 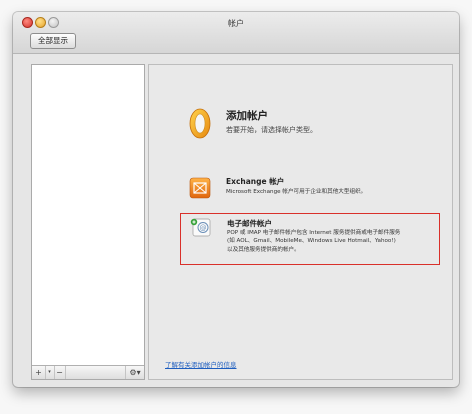 What do you see at coordinates (200, 123) in the screenshot?
I see `outlook-icon` at bounding box center [200, 123].